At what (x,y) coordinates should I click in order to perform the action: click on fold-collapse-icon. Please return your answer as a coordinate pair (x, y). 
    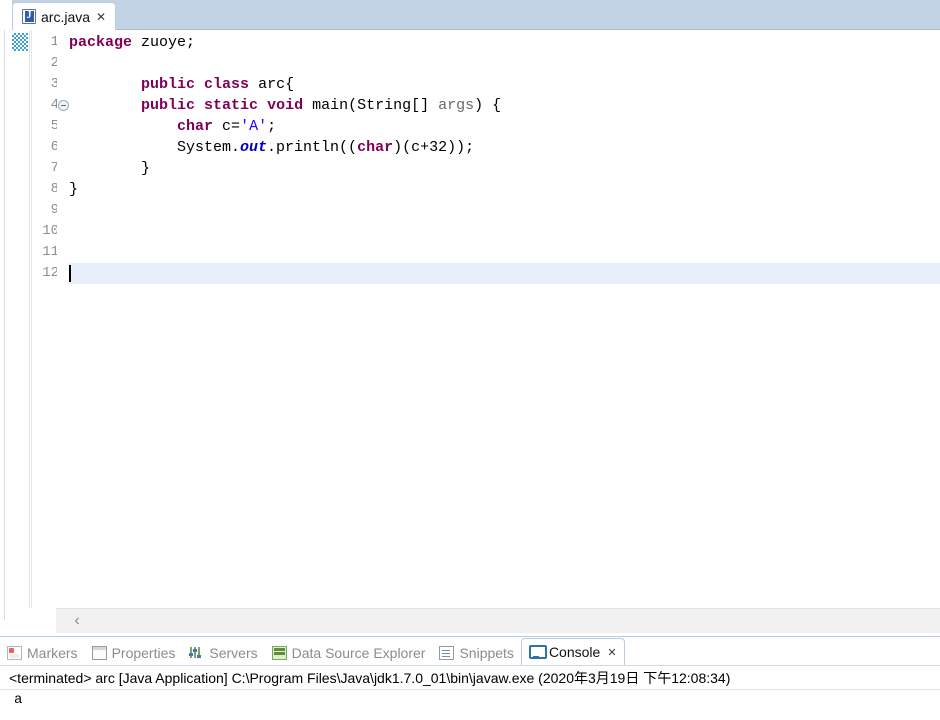
    Looking at the image, I should click on (63, 105).